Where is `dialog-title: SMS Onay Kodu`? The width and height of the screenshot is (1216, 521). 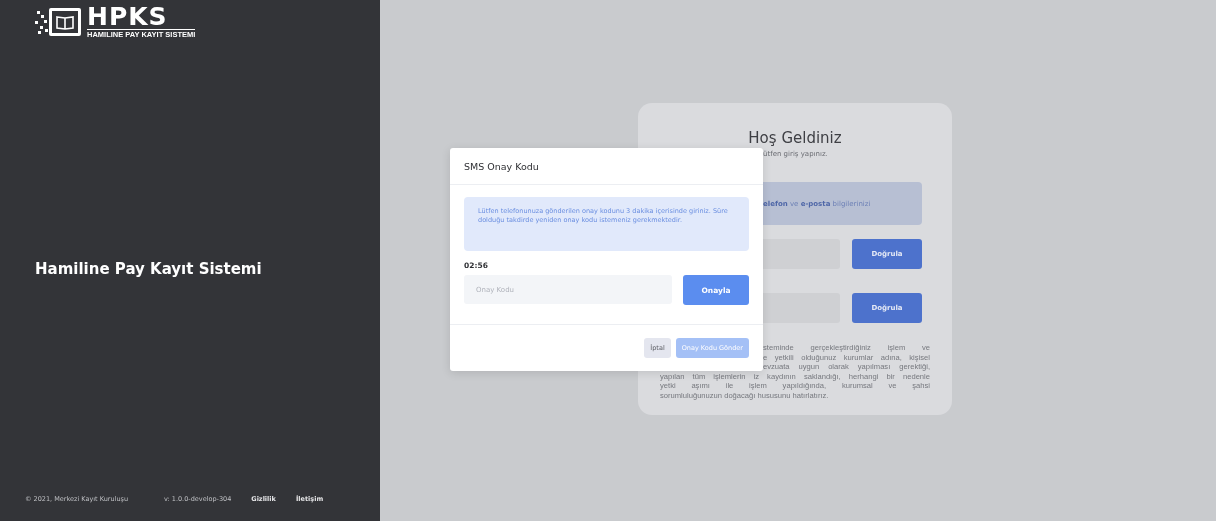
dialog-title: SMS Onay Kodu is located at coordinates (501, 166).